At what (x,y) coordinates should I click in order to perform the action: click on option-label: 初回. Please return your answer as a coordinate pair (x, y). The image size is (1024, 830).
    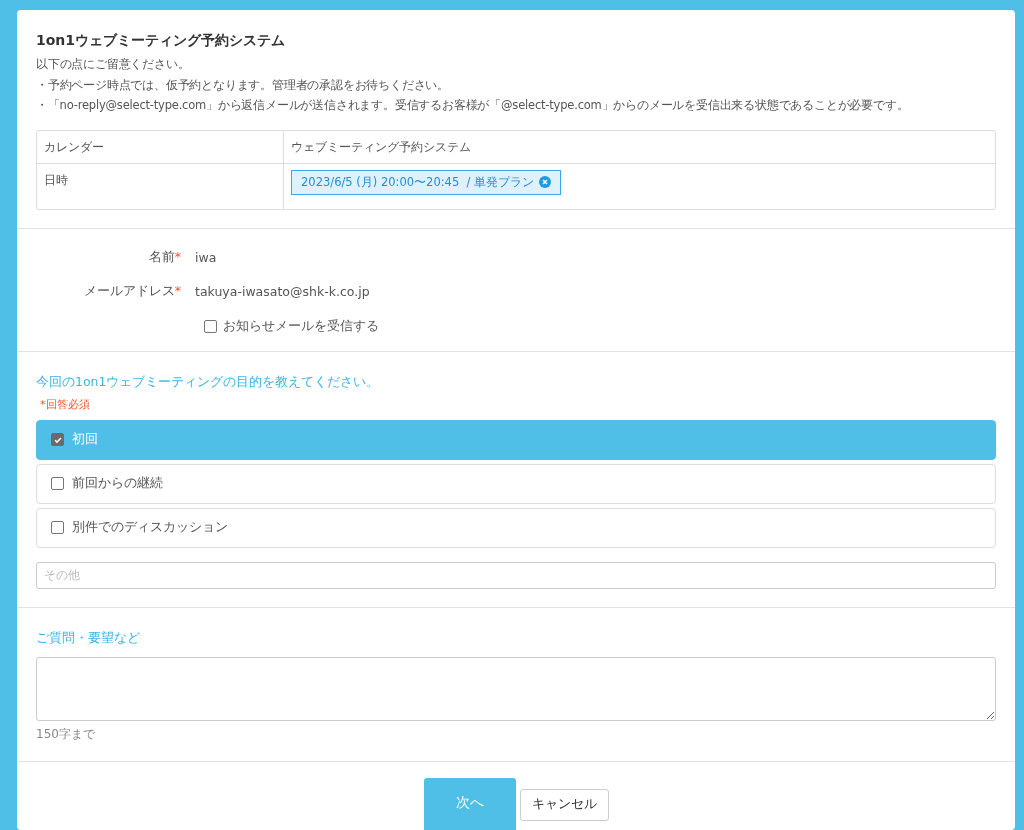
    Looking at the image, I should click on (85, 439).